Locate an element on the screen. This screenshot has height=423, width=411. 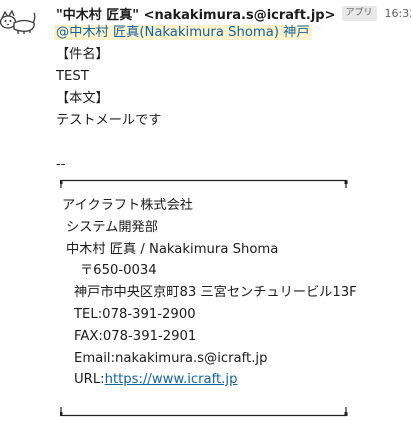
app-badge: アプリ is located at coordinates (359, 13).